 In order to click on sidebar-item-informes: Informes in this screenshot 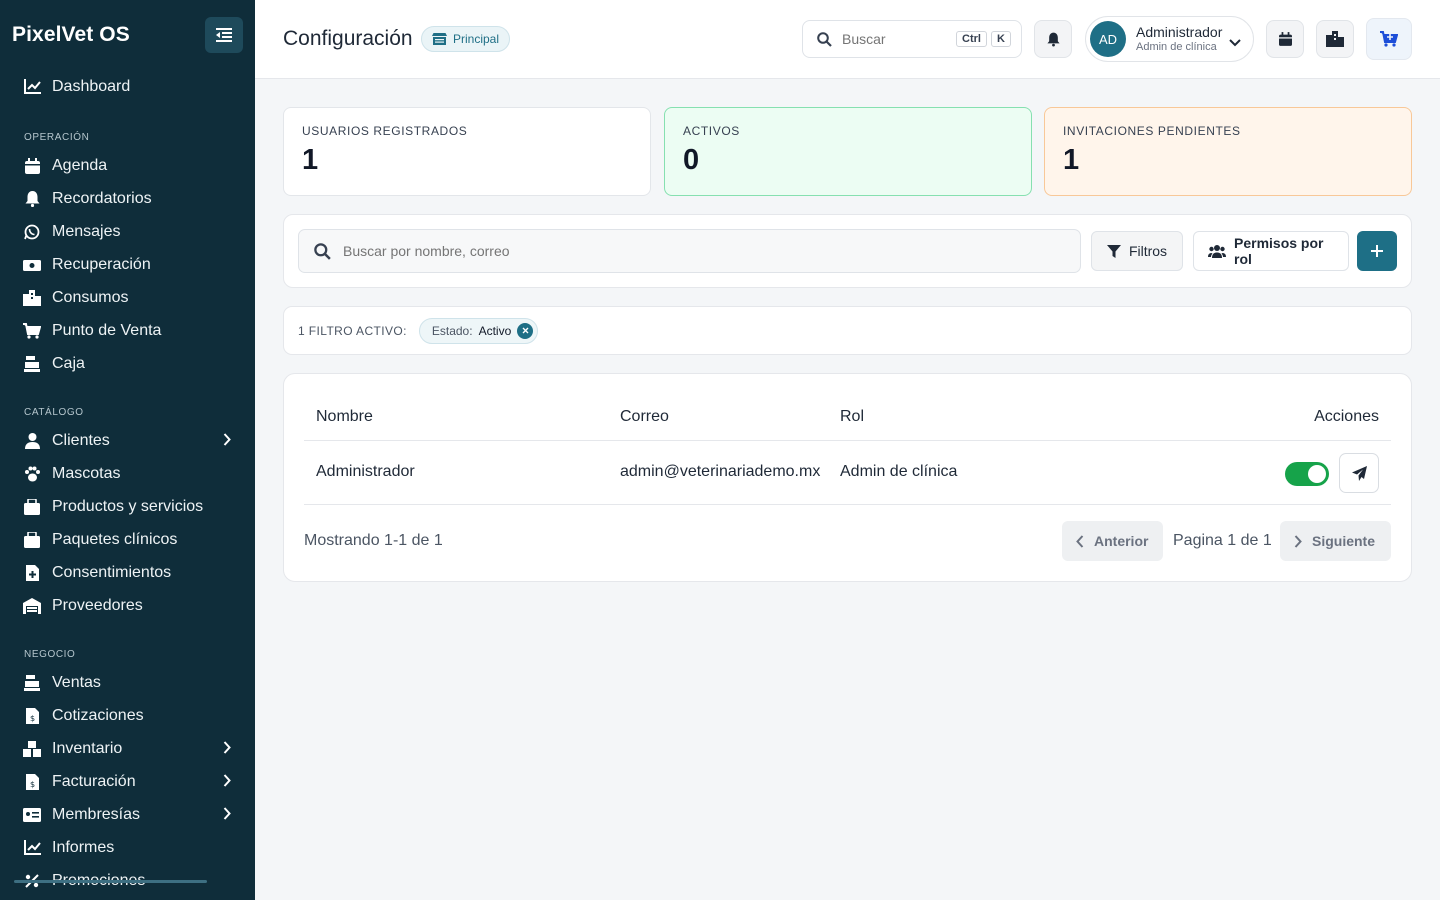, I will do `click(127, 847)`.